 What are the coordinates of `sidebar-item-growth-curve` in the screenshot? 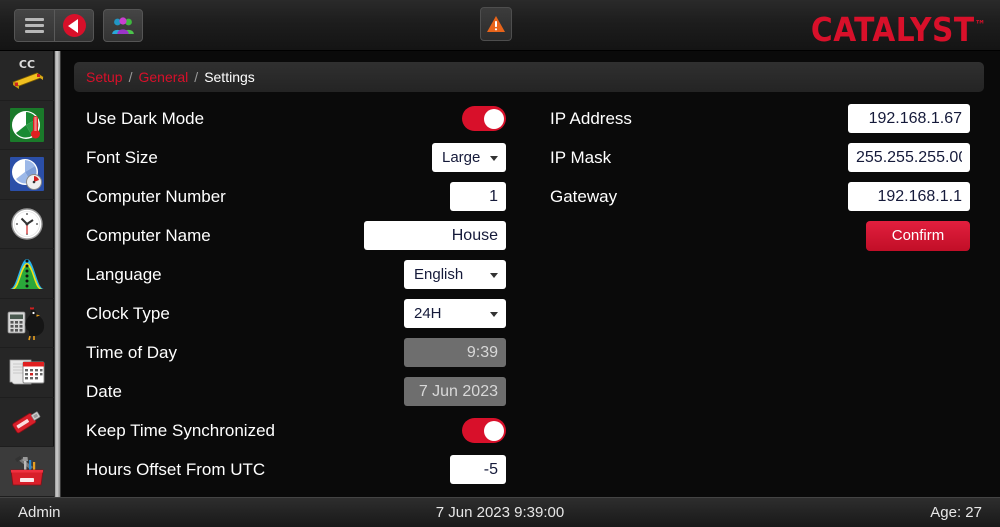 It's located at (27, 274).